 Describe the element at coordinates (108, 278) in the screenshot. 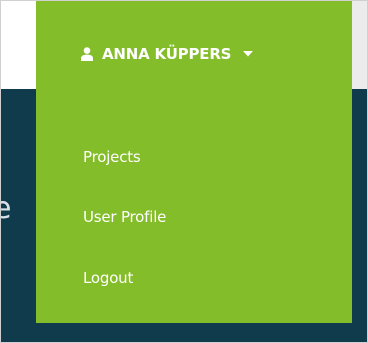

I see `menu-item-logout: Logout` at that location.